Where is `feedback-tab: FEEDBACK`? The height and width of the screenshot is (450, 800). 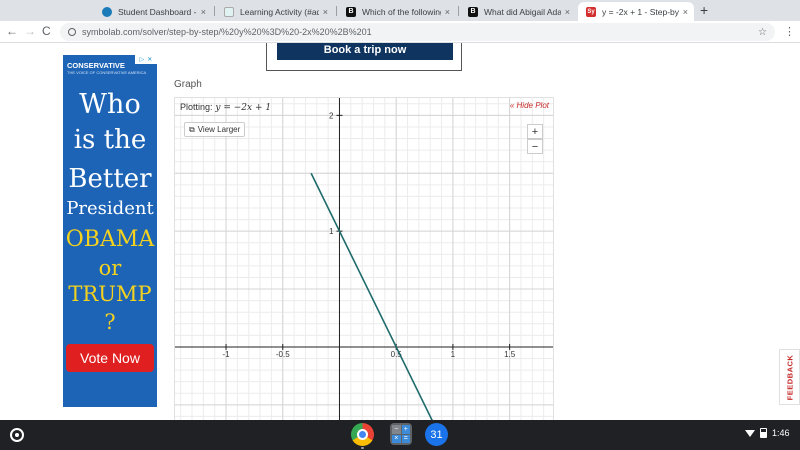 feedback-tab: FEEDBACK is located at coordinates (789, 377).